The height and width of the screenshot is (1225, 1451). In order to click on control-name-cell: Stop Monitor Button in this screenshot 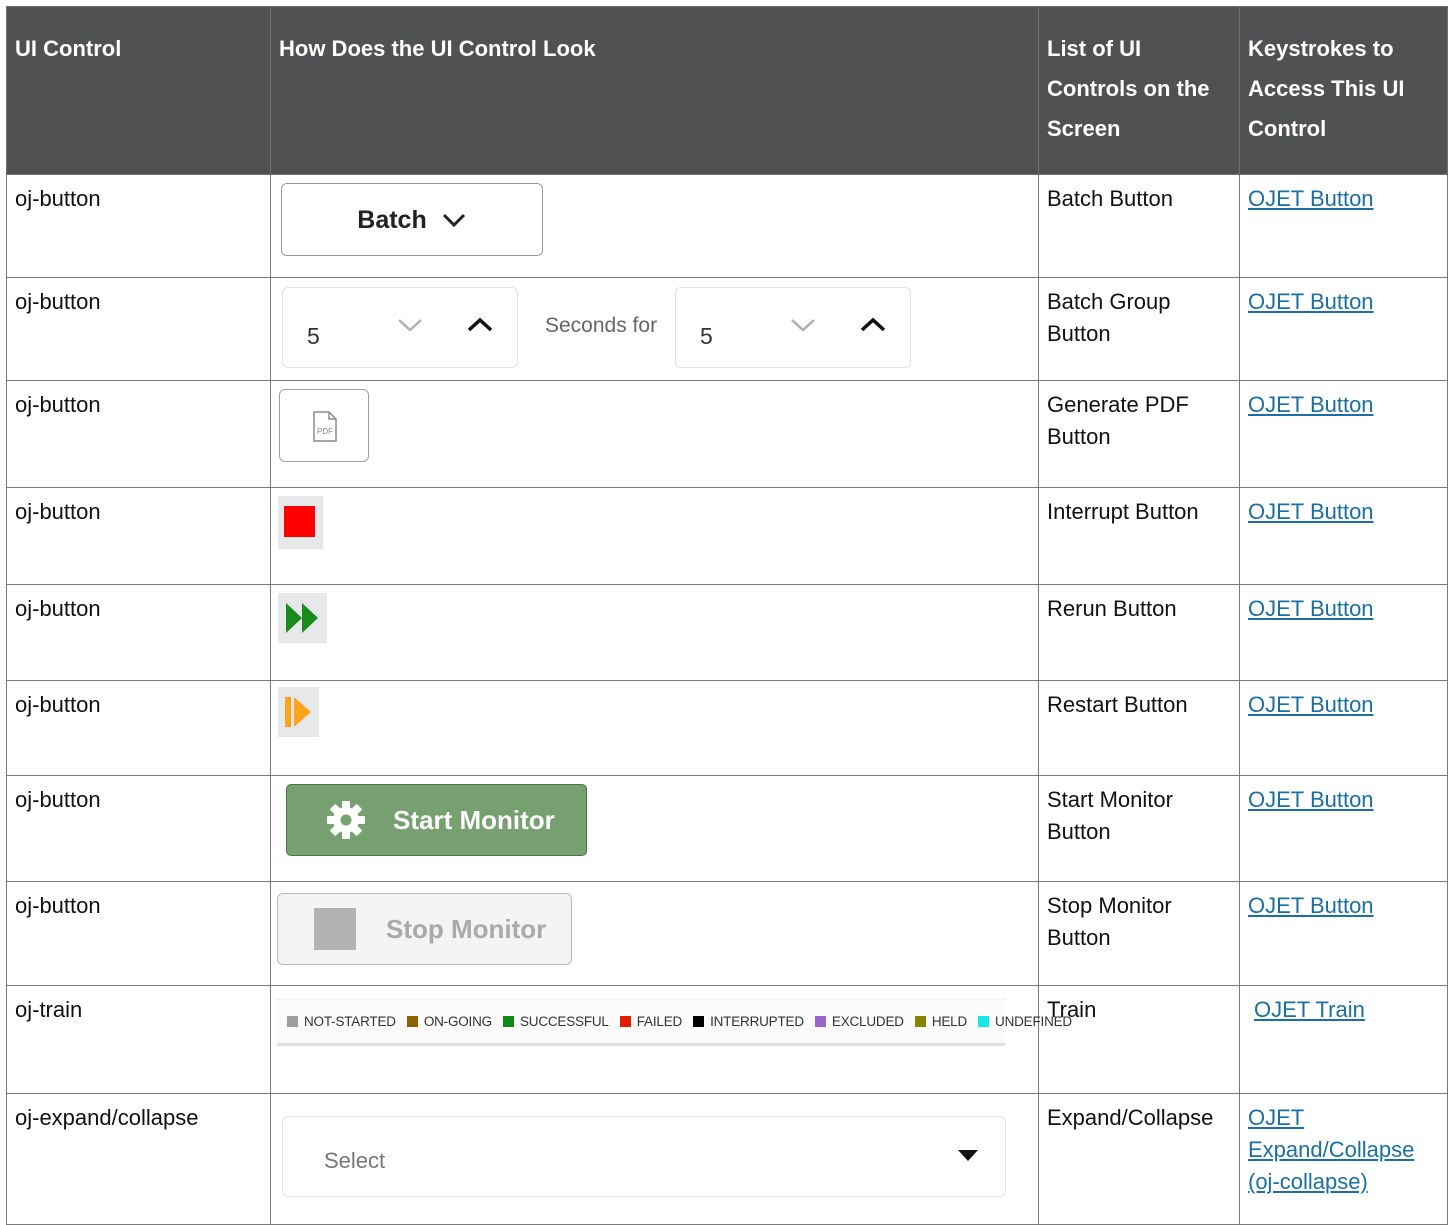, I will do `click(1139, 933)`.